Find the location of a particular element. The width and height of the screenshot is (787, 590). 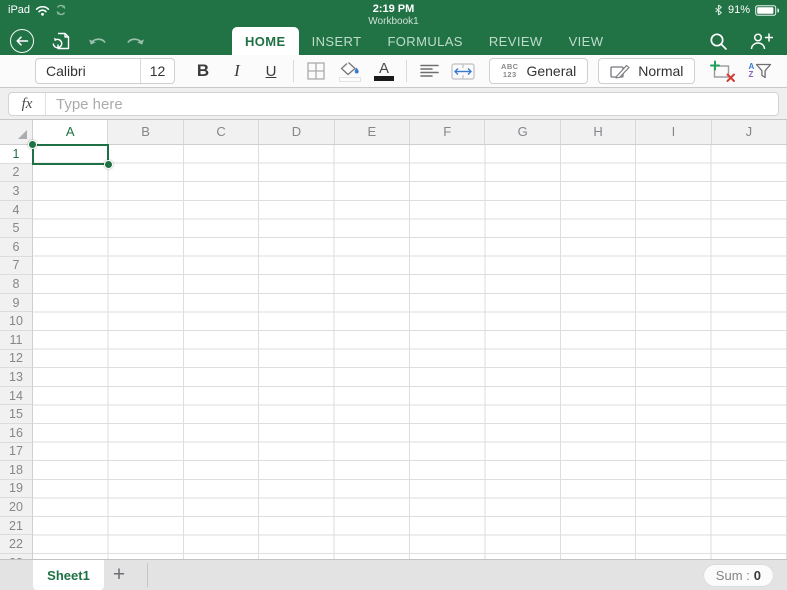

add-sheet-button: + is located at coordinates (119, 575).